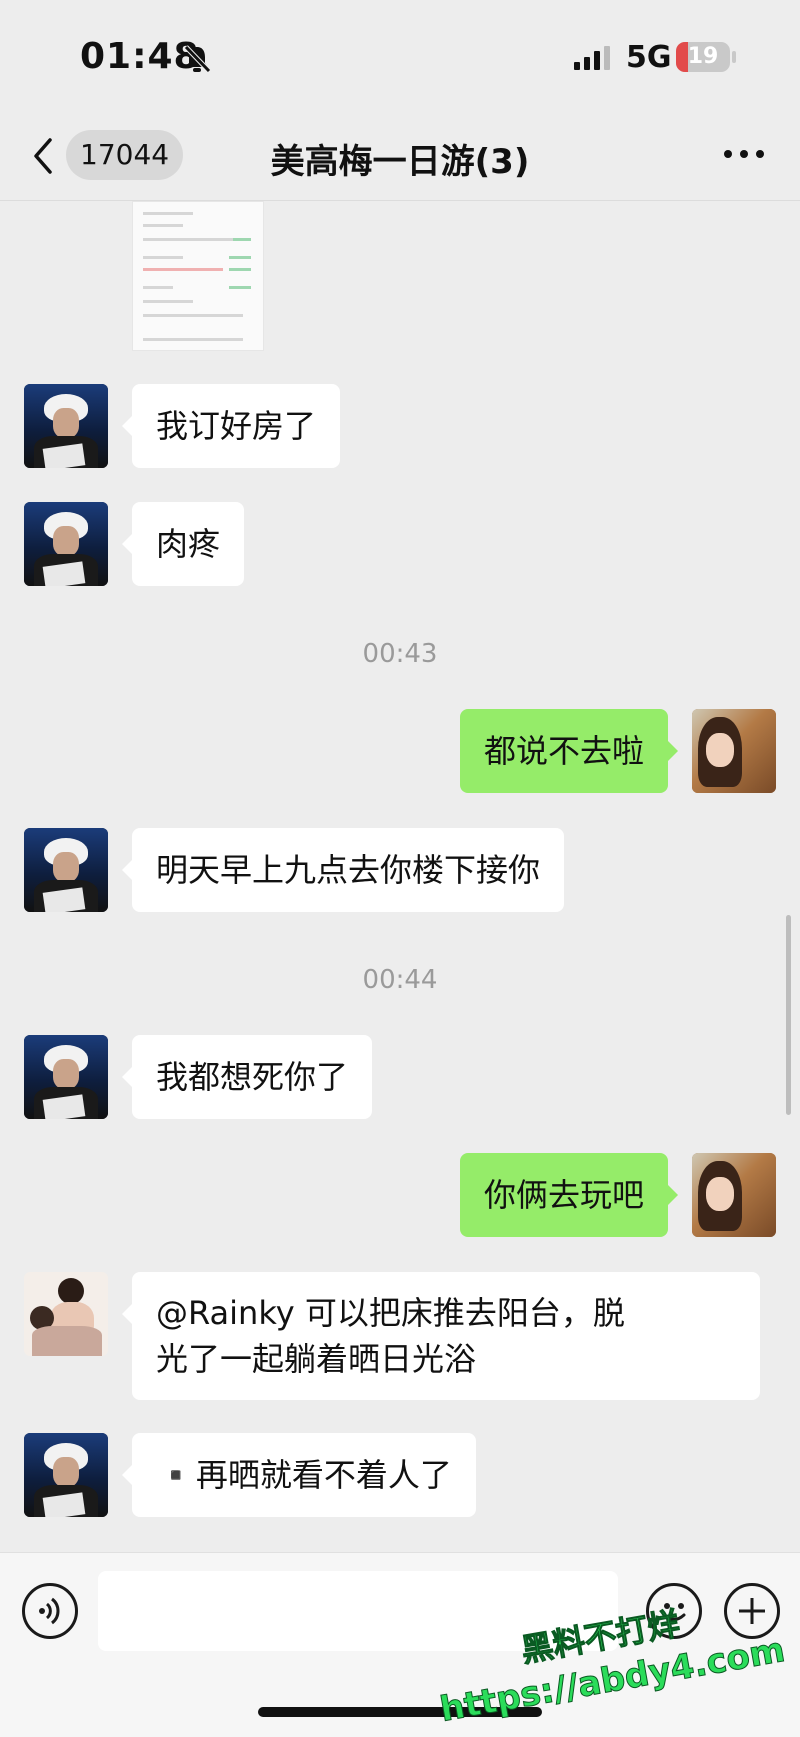 The height and width of the screenshot is (1737, 800). What do you see at coordinates (390, 1313) in the screenshot?
I see `message-line: @Rainky 可以把床推去阳台，脱` at bounding box center [390, 1313].